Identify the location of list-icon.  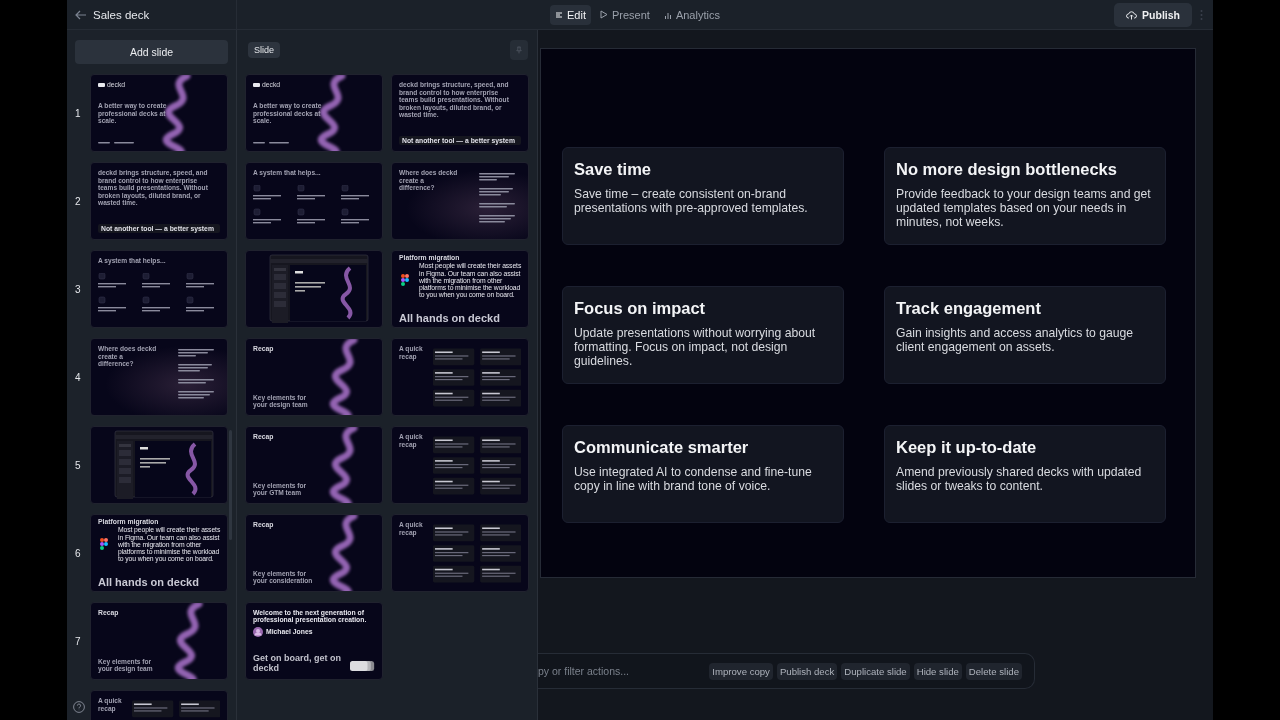
(559, 14).